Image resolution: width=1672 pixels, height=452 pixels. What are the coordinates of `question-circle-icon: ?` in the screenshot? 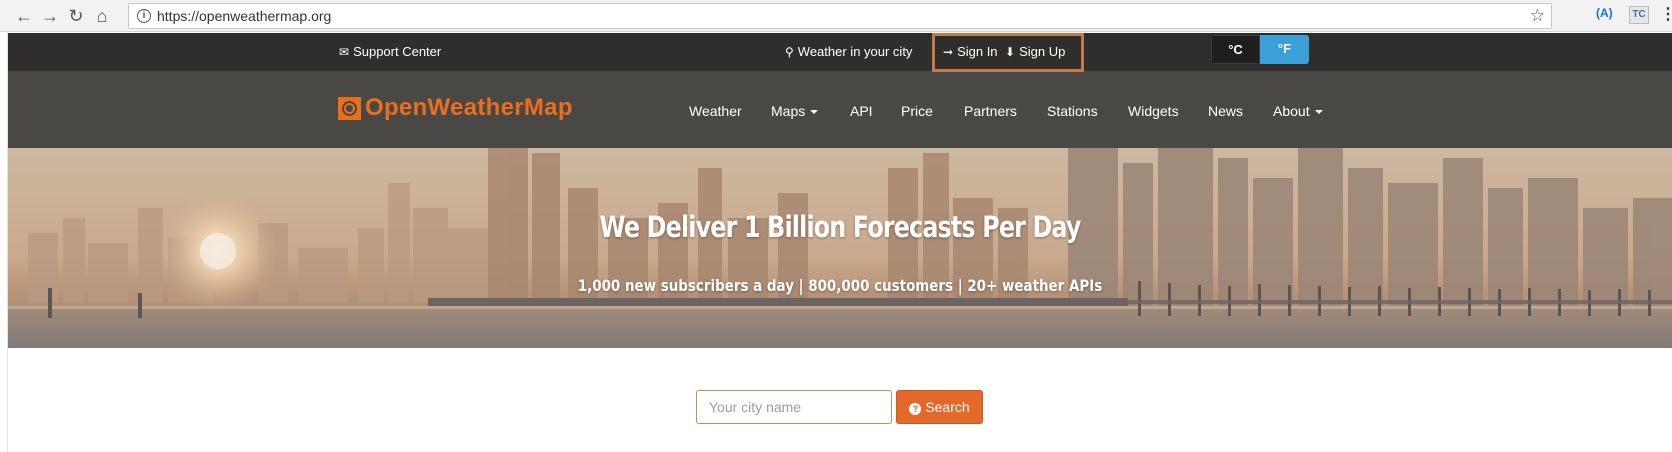 It's located at (915, 409).